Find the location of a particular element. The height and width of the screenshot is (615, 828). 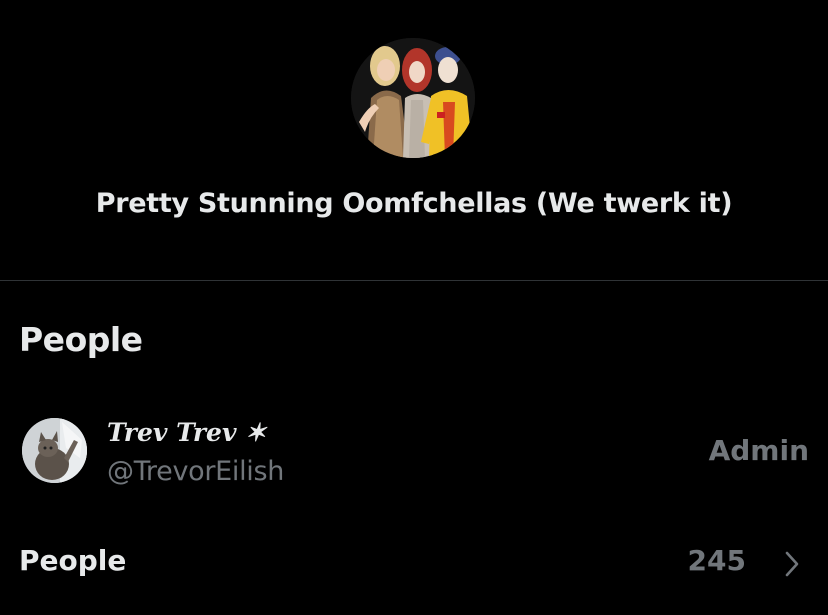

people-section-heading: People is located at coordinates (81, 339).